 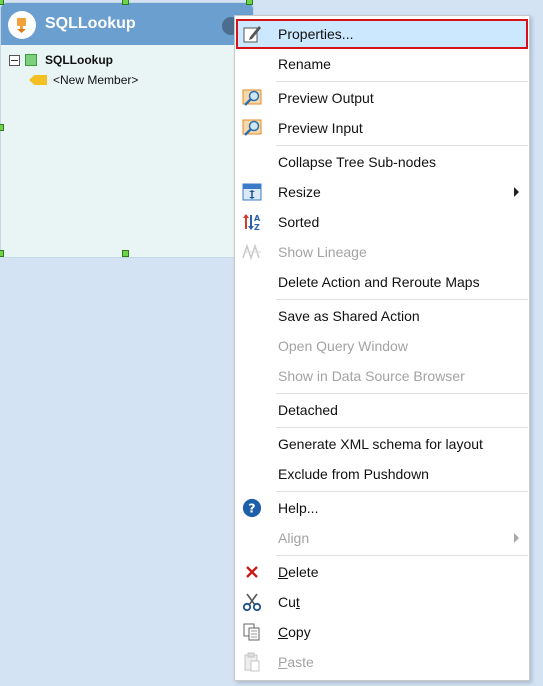 What do you see at coordinates (382, 572) in the screenshot?
I see `menu-item-delete: Delete` at bounding box center [382, 572].